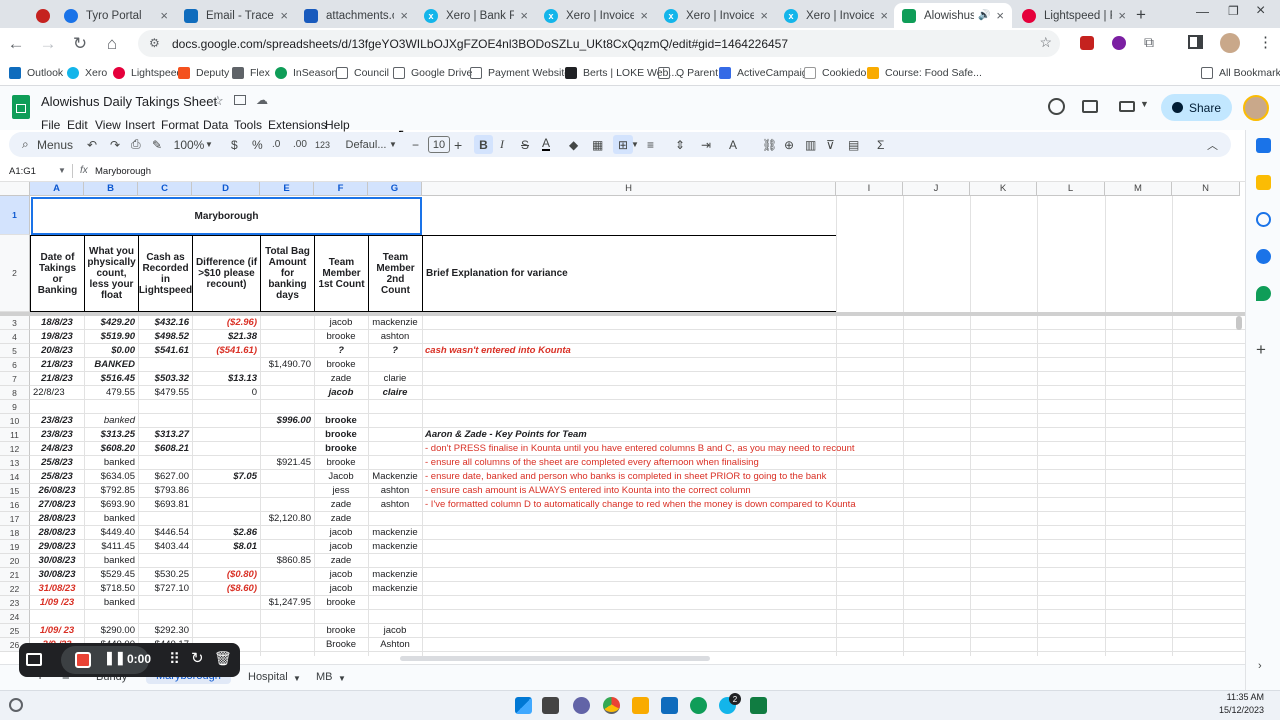 The image size is (1280, 720). I want to click on menu-insert: Insert, so click(140, 125).